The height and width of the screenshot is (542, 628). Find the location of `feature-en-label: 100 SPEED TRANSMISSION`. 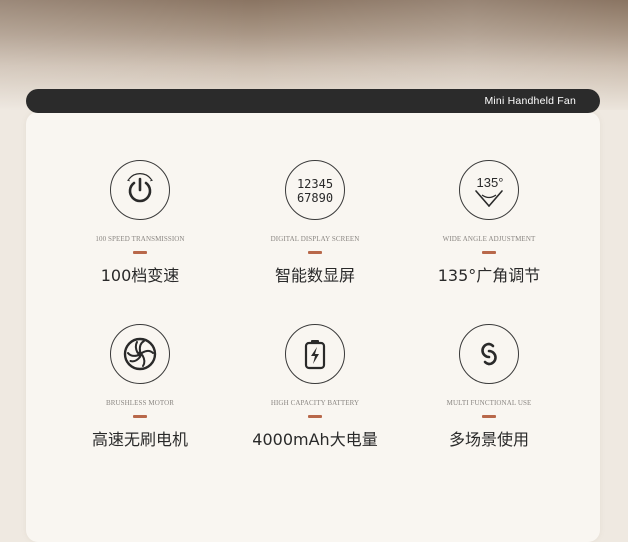

feature-en-label: 100 SPEED TRANSMISSION is located at coordinates (140, 239).